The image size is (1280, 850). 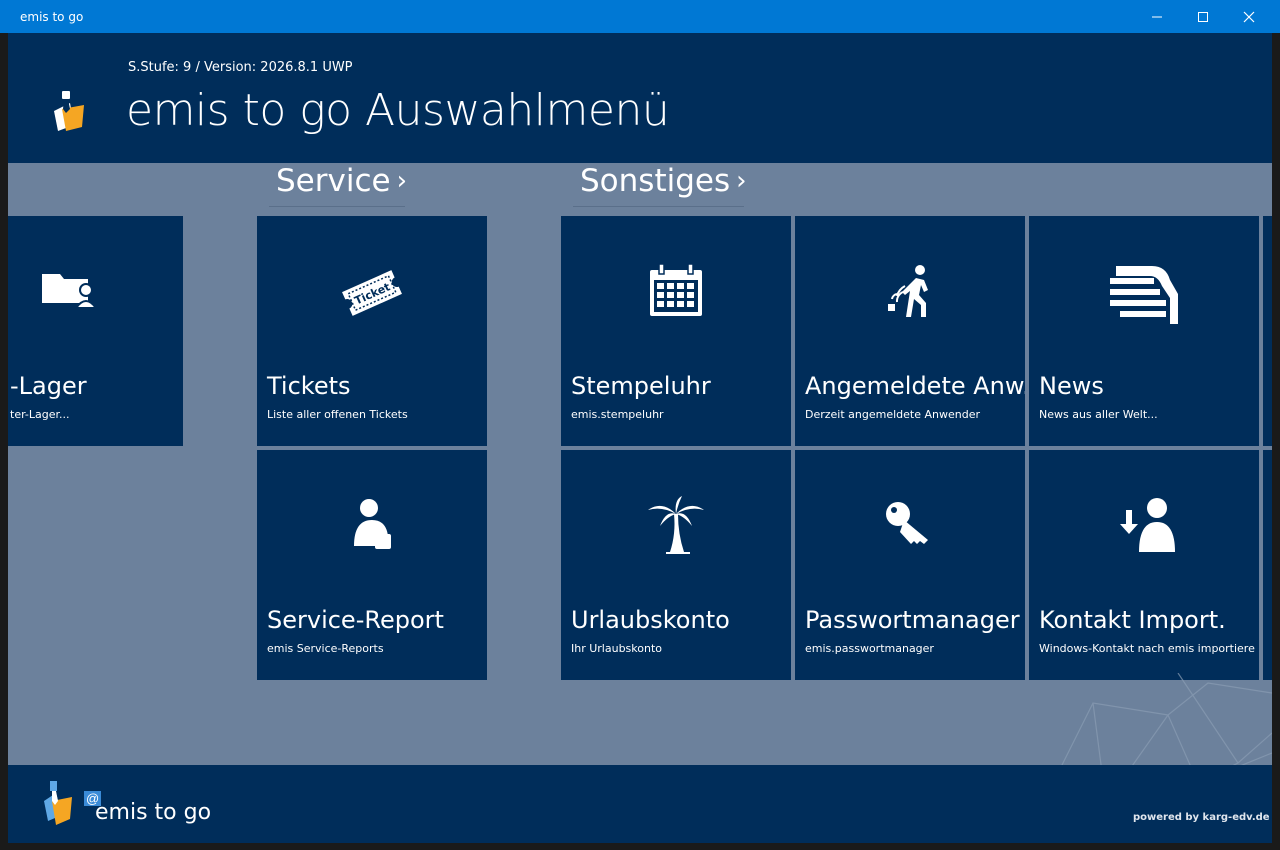 I want to click on window-titlebar: emis to go, so click(x=640, y=16).